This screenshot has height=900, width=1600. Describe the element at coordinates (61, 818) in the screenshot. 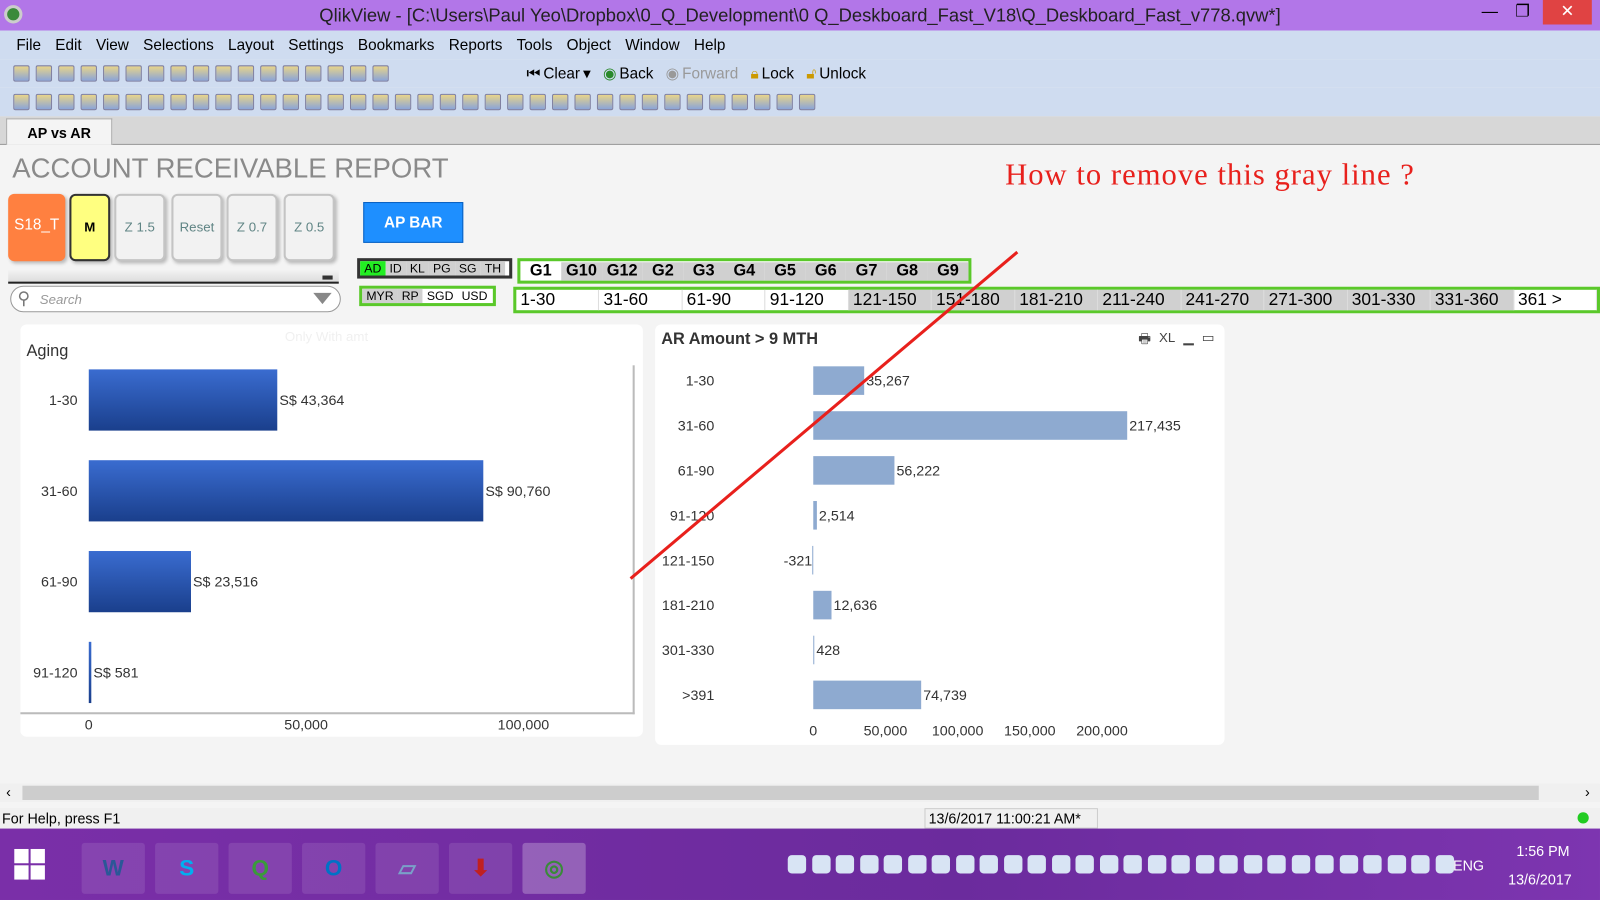

I see `status-help: For Help, press F1` at that location.